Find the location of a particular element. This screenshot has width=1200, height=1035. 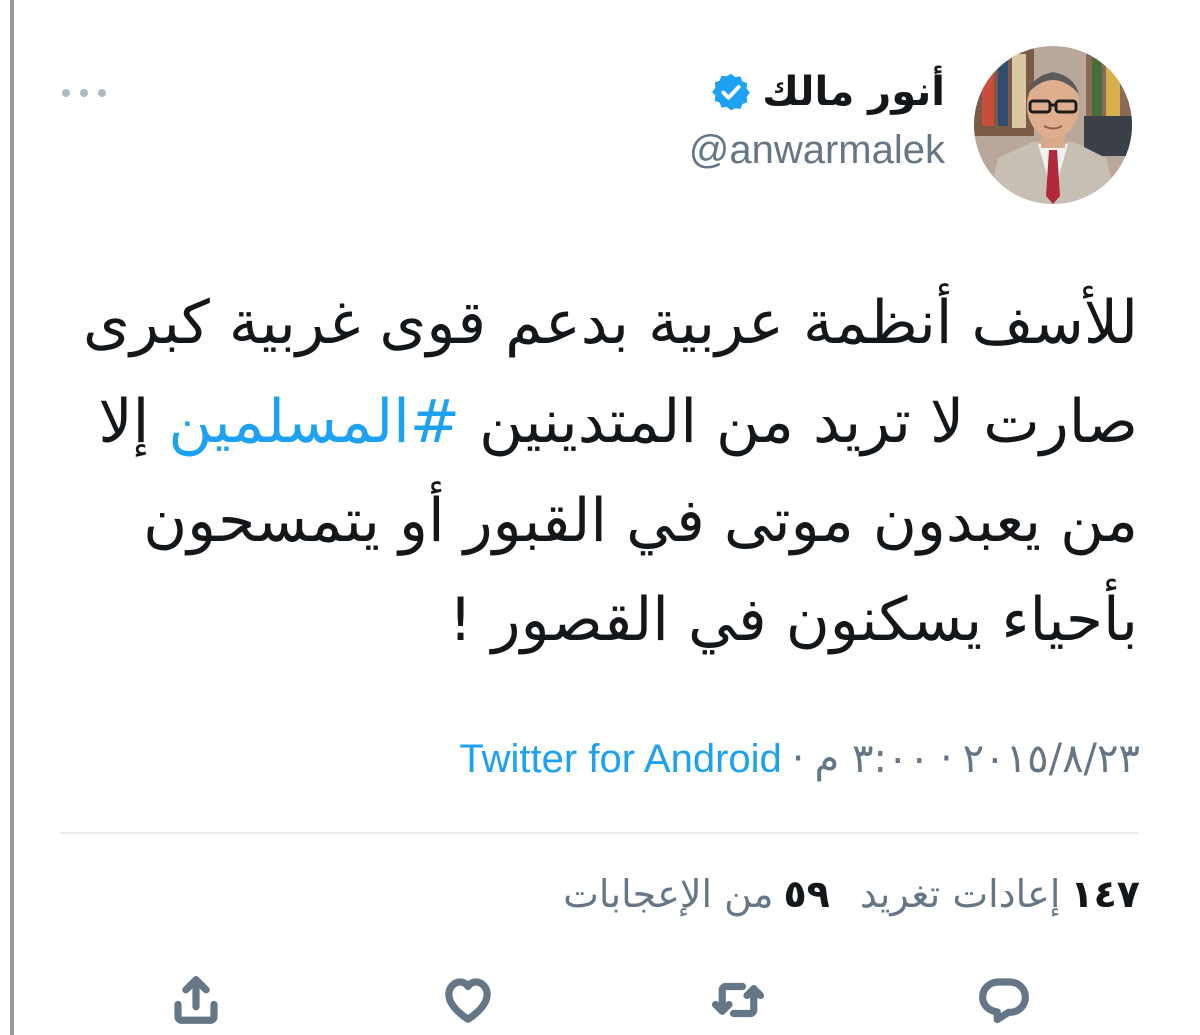

share-icon is located at coordinates (196, 1000).